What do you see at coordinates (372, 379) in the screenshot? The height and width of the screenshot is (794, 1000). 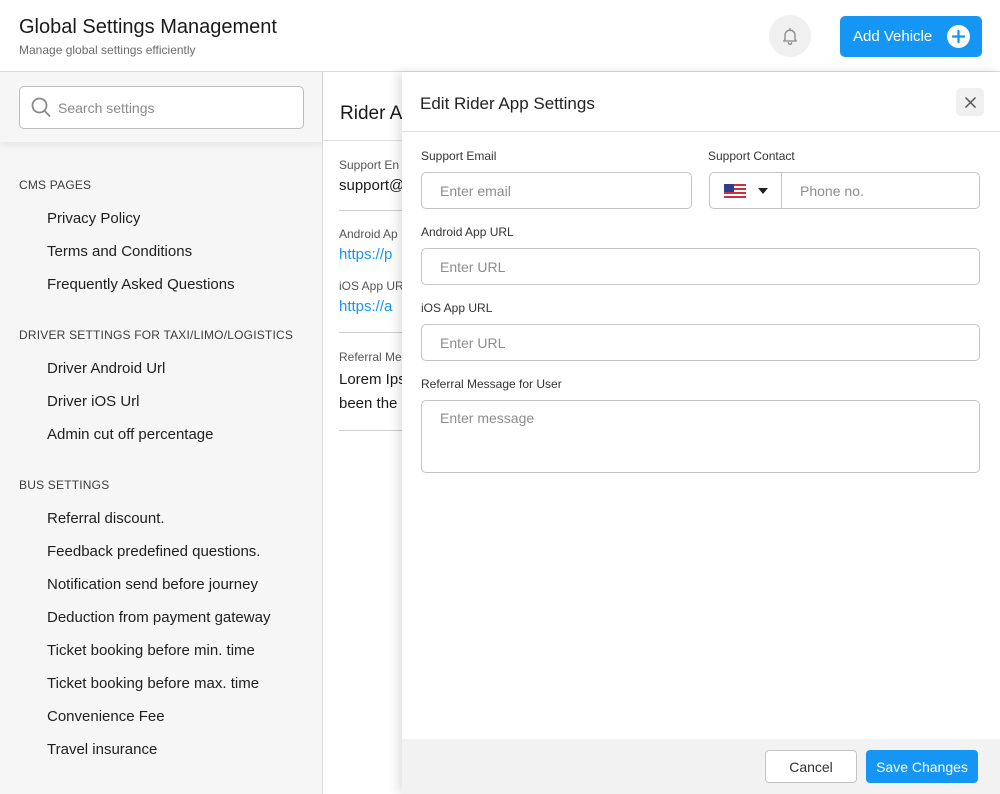 I see `referral-message-line: Lorem Ips` at bounding box center [372, 379].